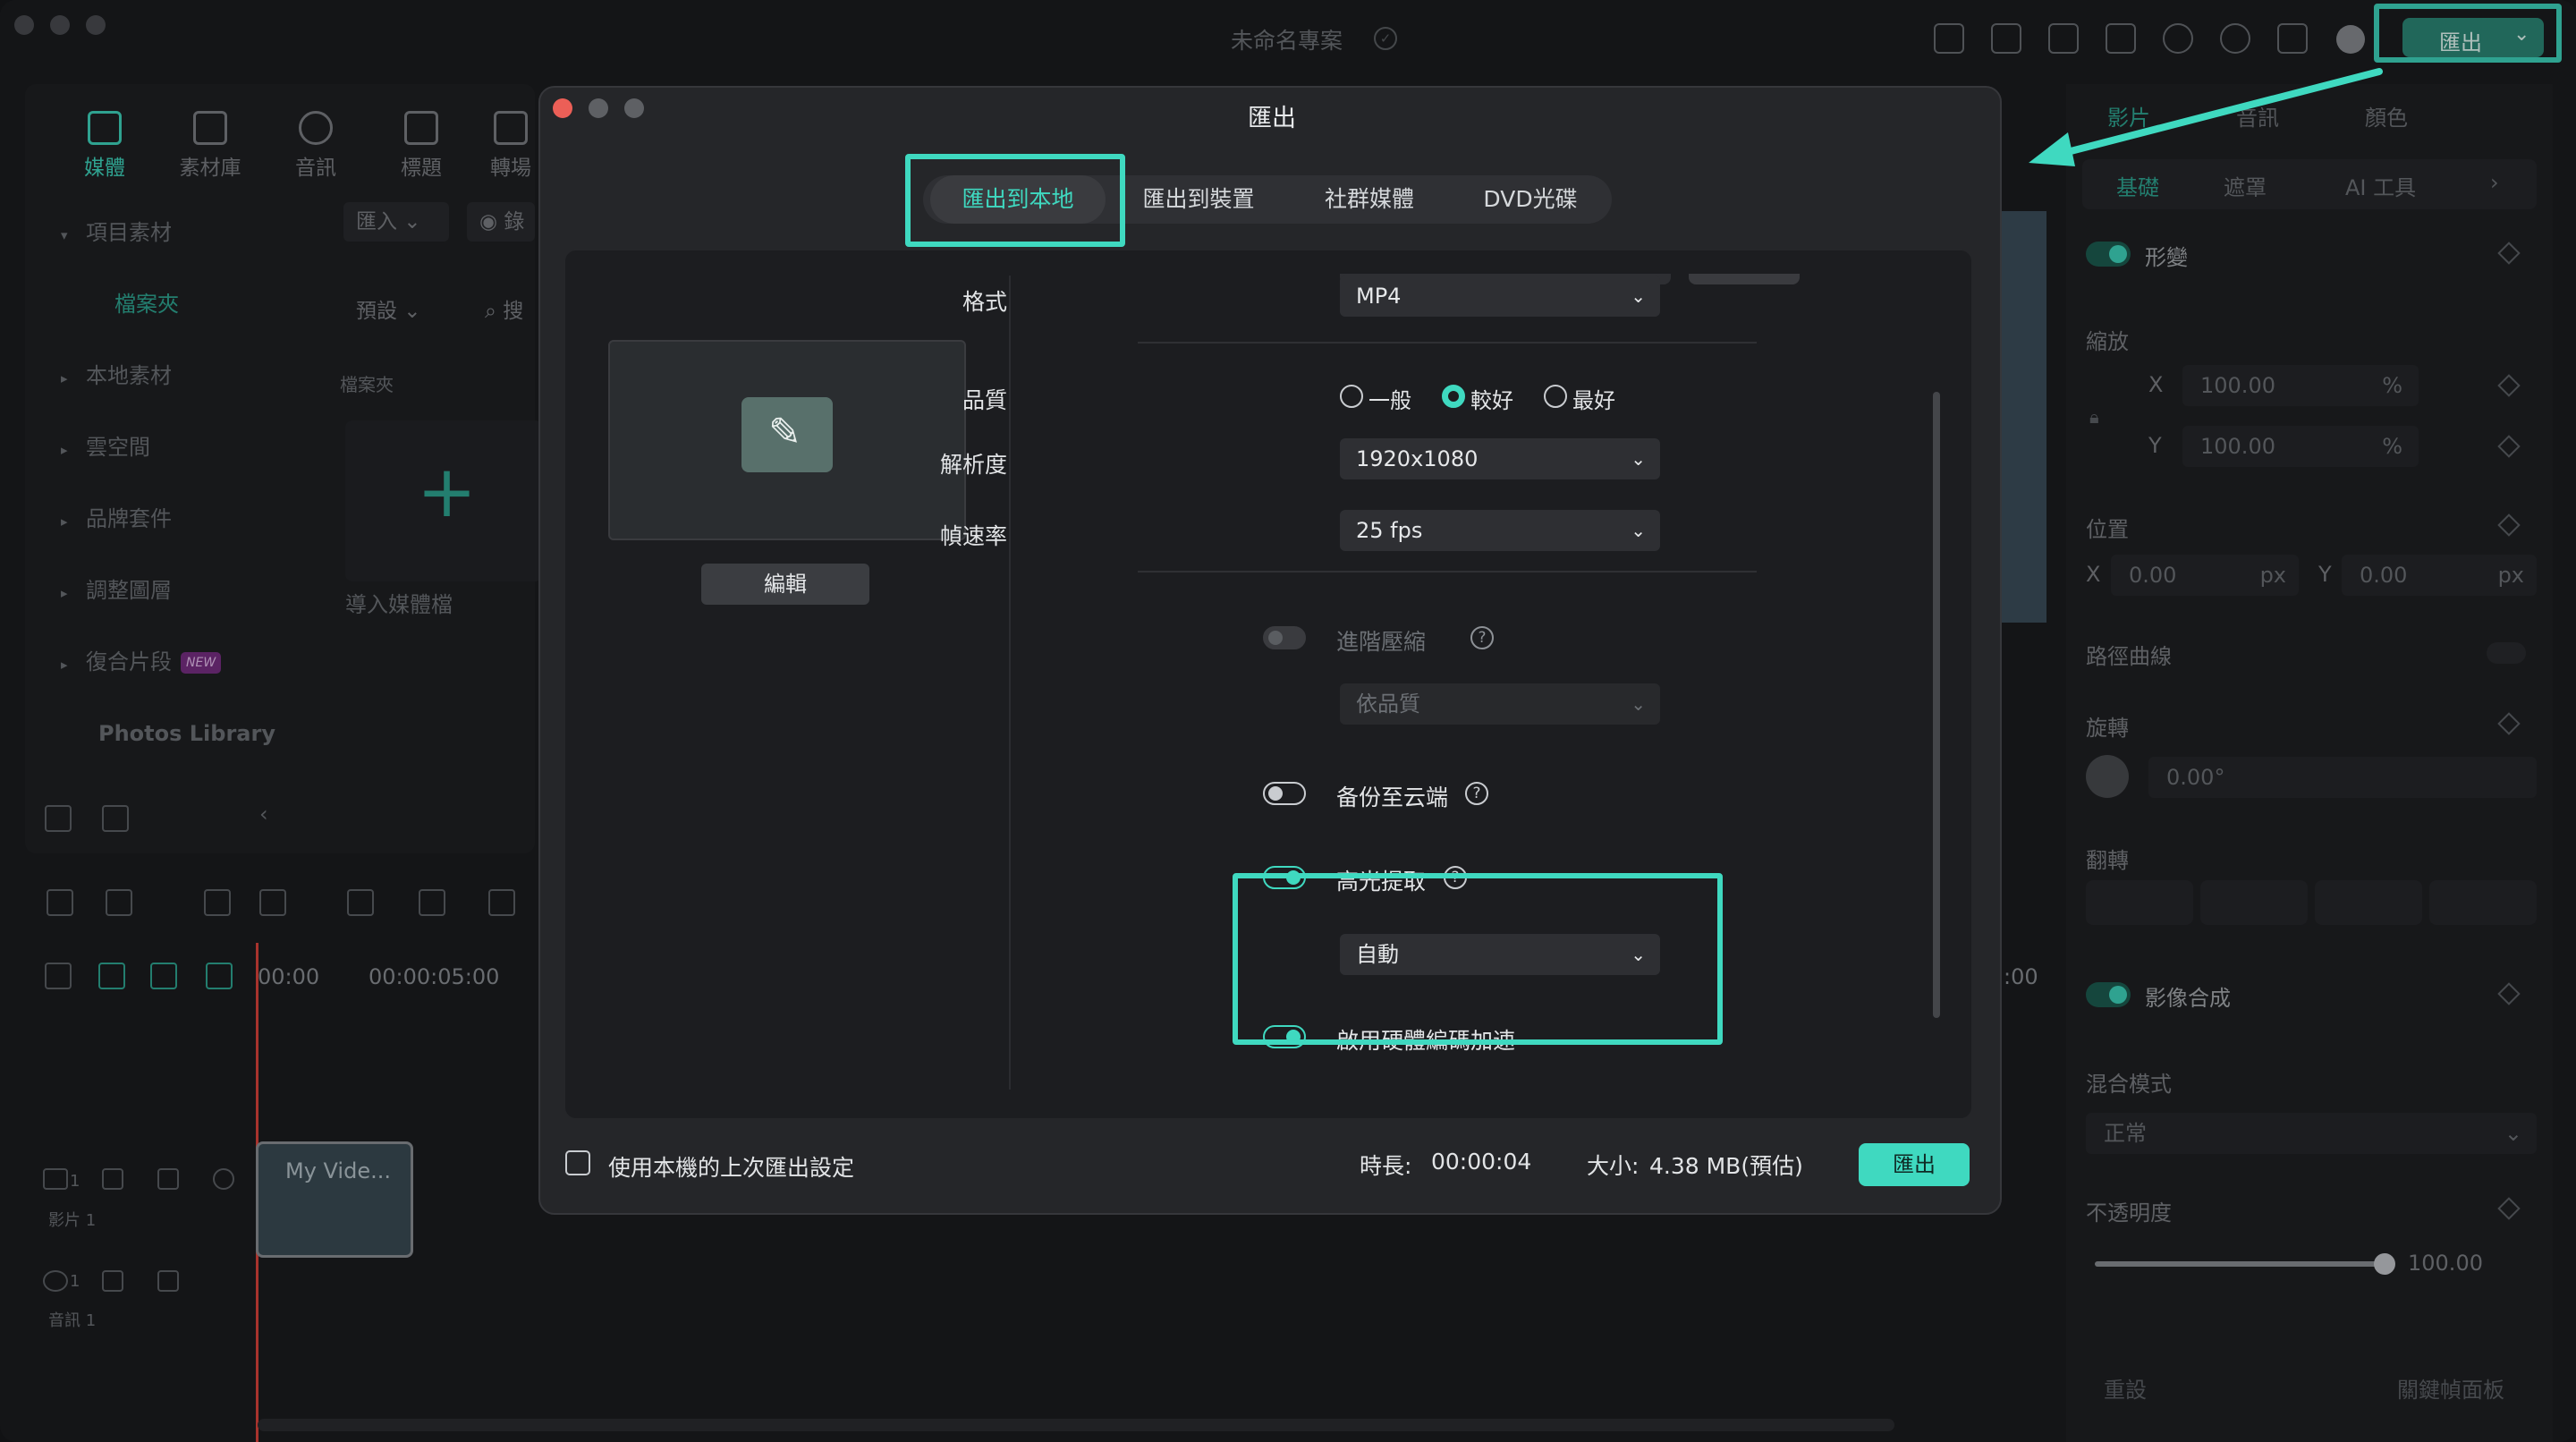 Image resolution: width=2576 pixels, height=1442 pixels. I want to click on size-value: 4.38 MB(預估), so click(1726, 1166).